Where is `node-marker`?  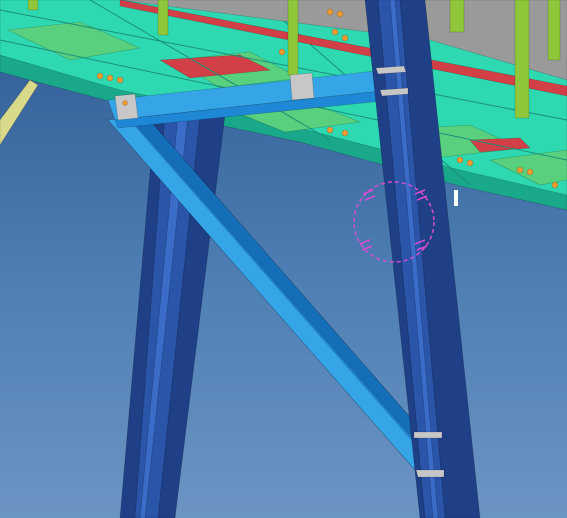 node-marker is located at coordinates (456, 198).